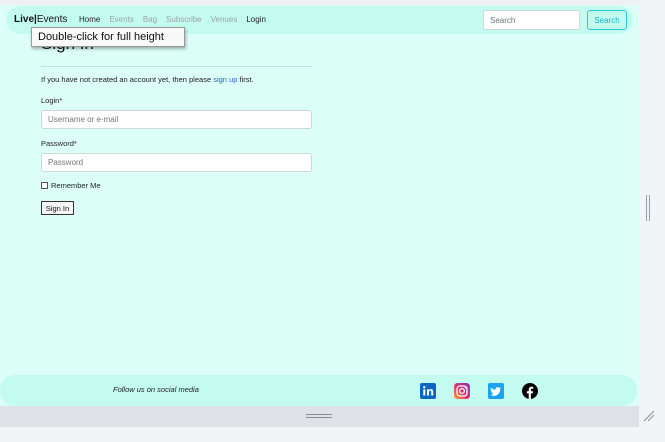 This screenshot has width=665, height=442. I want to click on remember-me-checkbox, so click(44, 185).